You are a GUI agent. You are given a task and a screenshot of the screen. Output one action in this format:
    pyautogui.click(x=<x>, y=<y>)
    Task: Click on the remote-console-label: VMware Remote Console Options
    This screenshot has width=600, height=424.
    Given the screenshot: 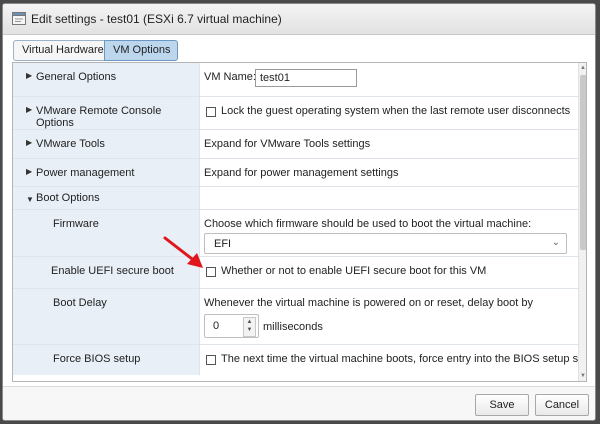 What is the action you would take?
    pyautogui.click(x=117, y=117)
    